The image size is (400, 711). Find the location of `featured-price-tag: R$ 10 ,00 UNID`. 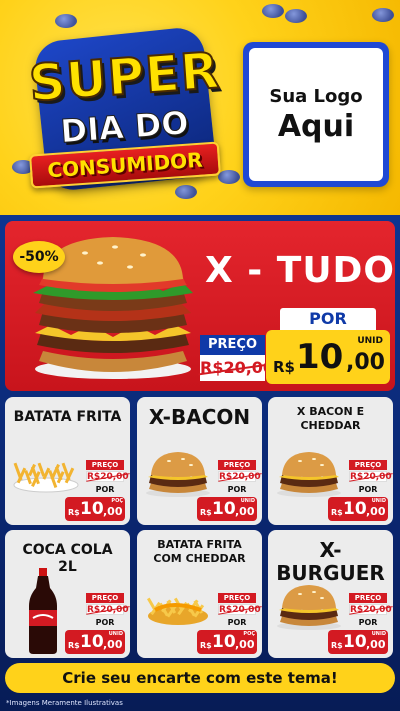

featured-price-tag: R$ 10 ,00 UNID is located at coordinates (328, 357).